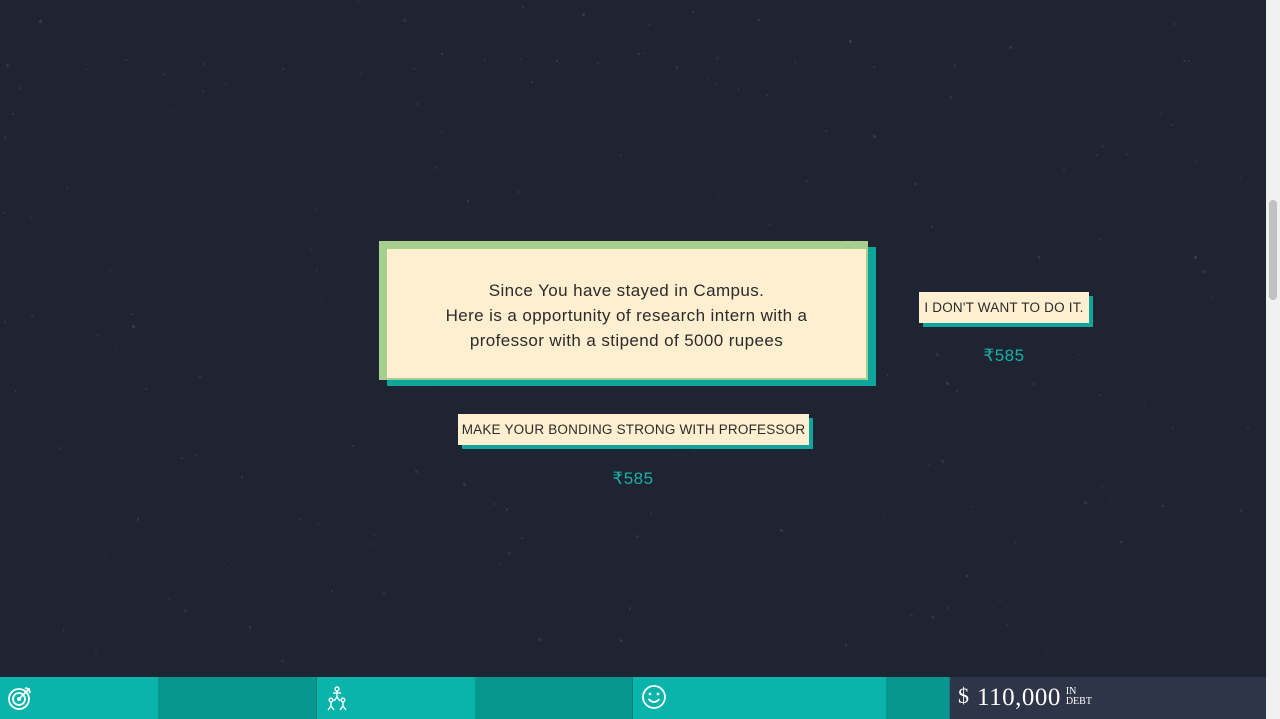 Image resolution: width=1280 pixels, height=719 pixels. I want to click on scrollbar-thumb, so click(1273, 250).